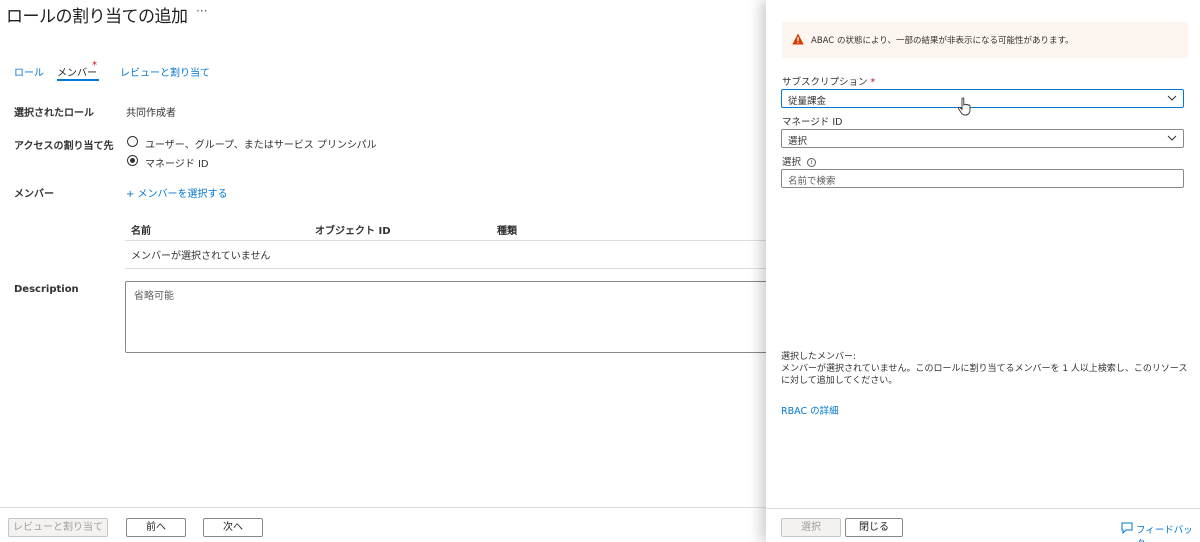 This screenshot has width=1200, height=542. Describe the element at coordinates (78, 80) in the screenshot. I see `active-tab-underline` at that location.